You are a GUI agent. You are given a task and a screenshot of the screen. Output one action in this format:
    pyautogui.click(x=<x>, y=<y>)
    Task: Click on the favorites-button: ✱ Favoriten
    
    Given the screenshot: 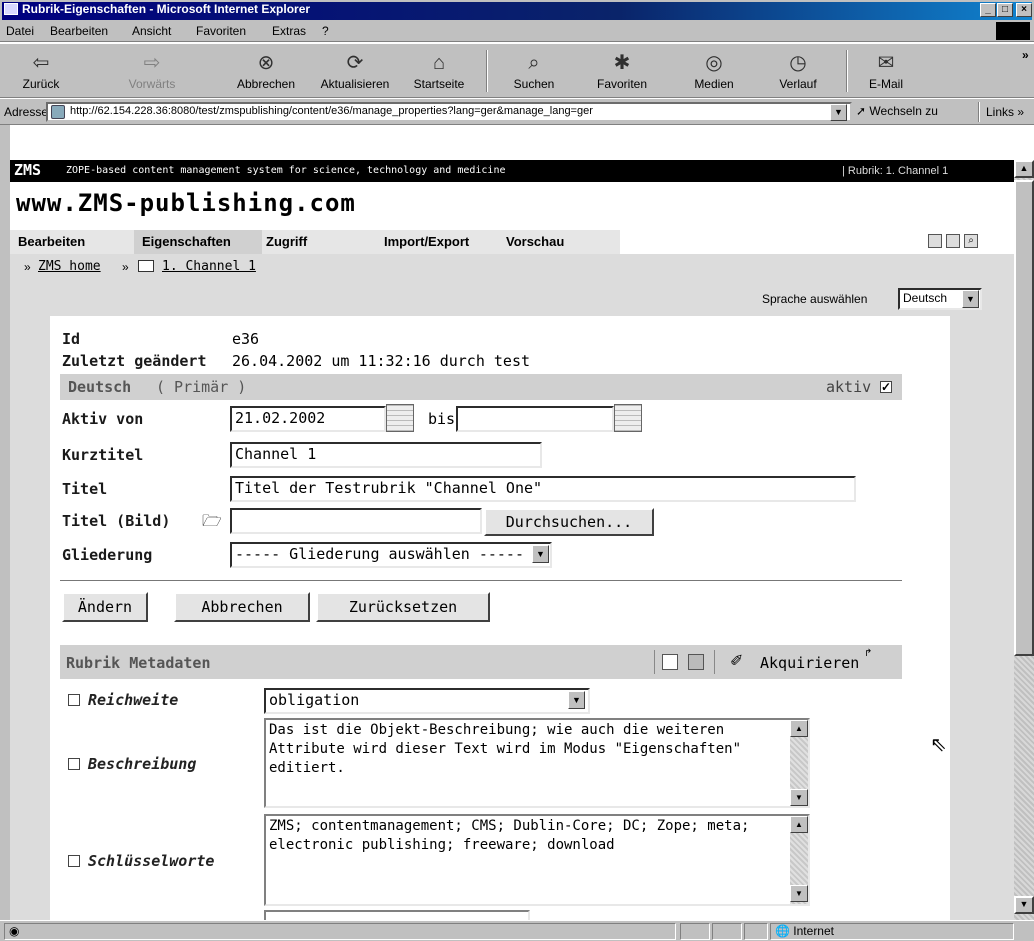 What is the action you would take?
    pyautogui.click(x=622, y=72)
    